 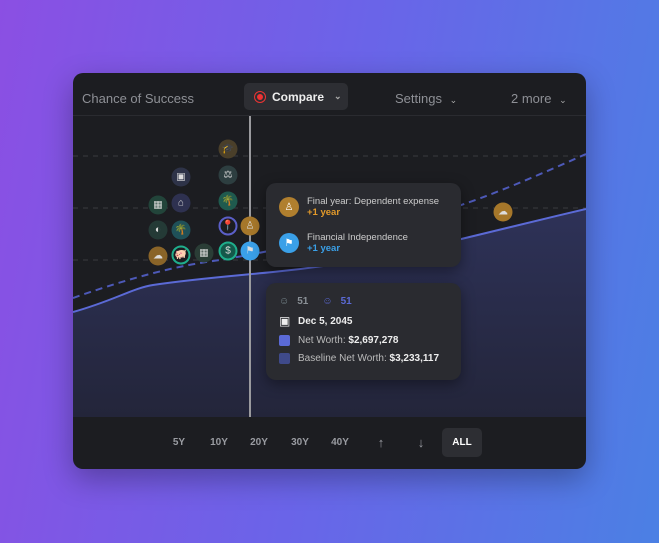 I want to click on range-30y-button: 30Y, so click(x=300, y=442).